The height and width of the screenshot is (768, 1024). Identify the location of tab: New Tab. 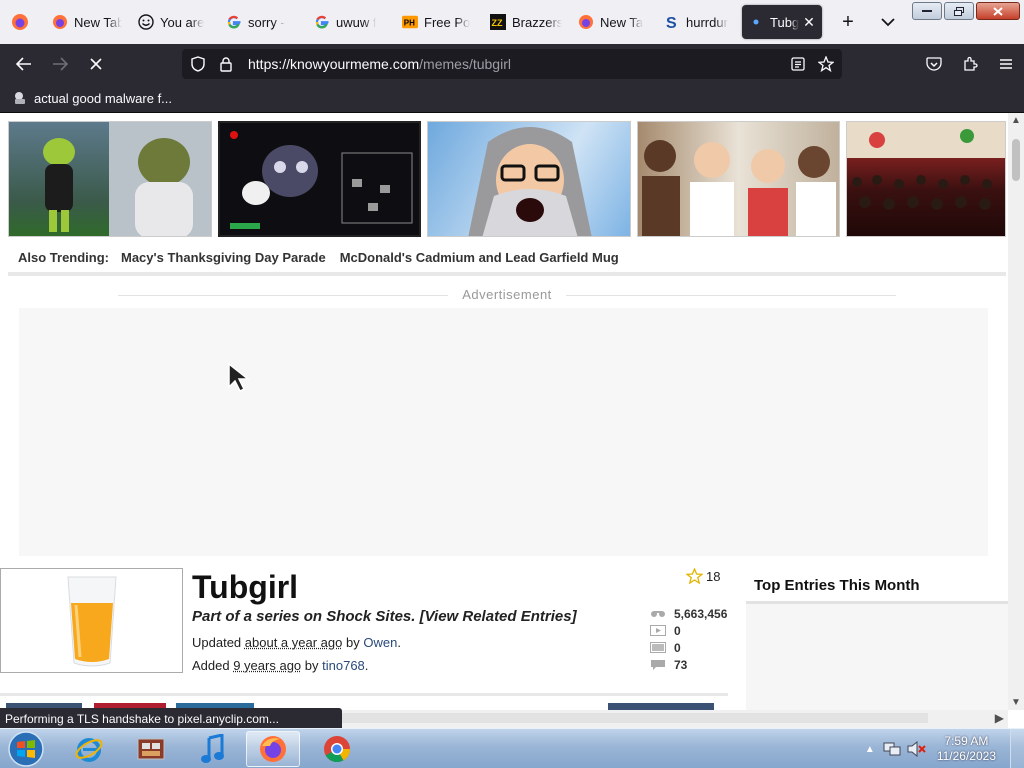
(87, 22).